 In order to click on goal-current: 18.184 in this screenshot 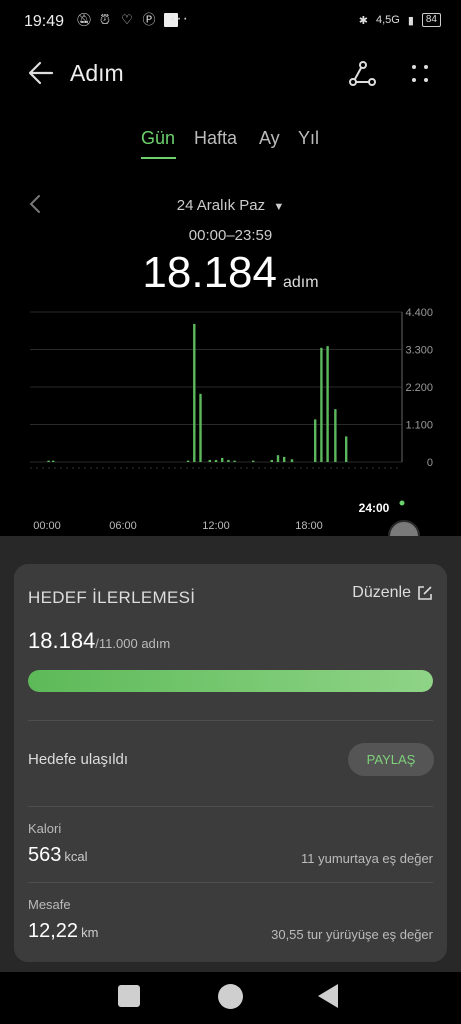, I will do `click(62, 640)`.